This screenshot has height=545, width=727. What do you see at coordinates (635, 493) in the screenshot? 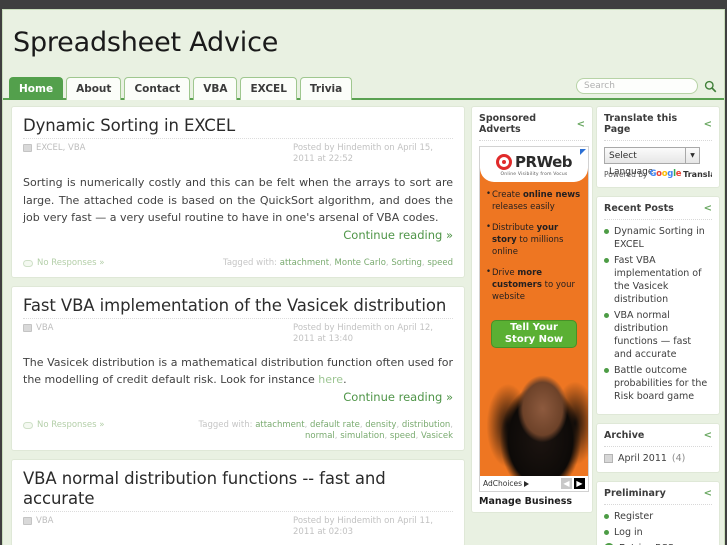
I see `widget-title: Preliminary` at bounding box center [635, 493].